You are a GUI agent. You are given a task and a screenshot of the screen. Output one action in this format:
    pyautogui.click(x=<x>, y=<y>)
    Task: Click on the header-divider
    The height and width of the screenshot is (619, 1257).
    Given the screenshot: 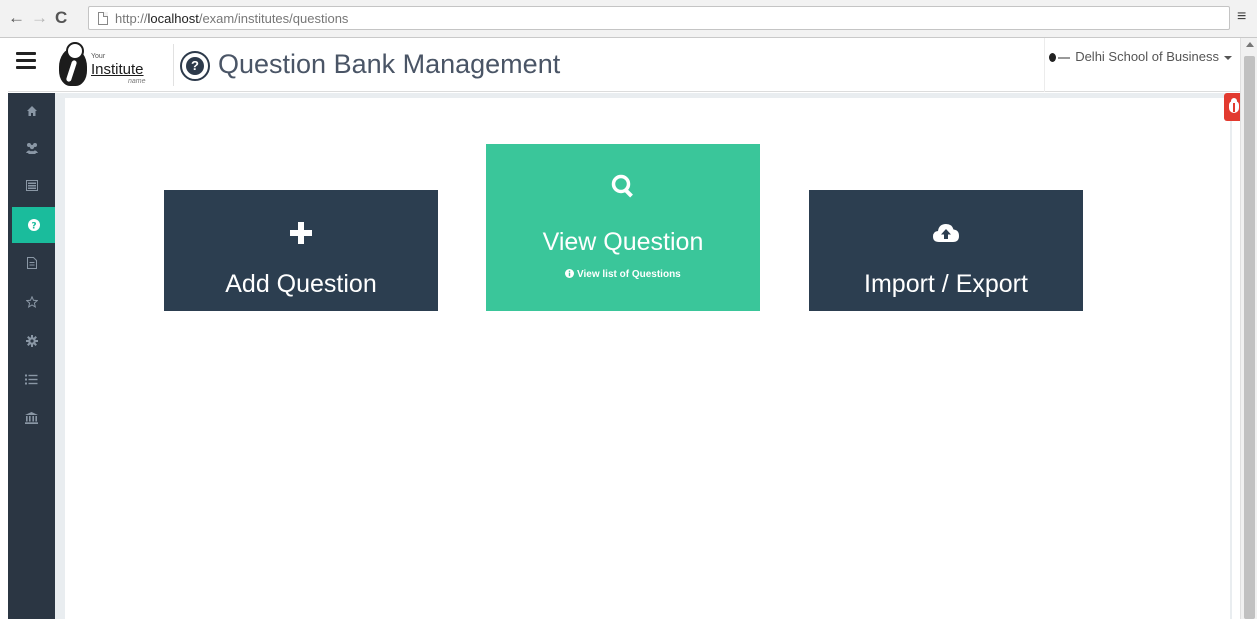 What is the action you would take?
    pyautogui.click(x=173, y=65)
    